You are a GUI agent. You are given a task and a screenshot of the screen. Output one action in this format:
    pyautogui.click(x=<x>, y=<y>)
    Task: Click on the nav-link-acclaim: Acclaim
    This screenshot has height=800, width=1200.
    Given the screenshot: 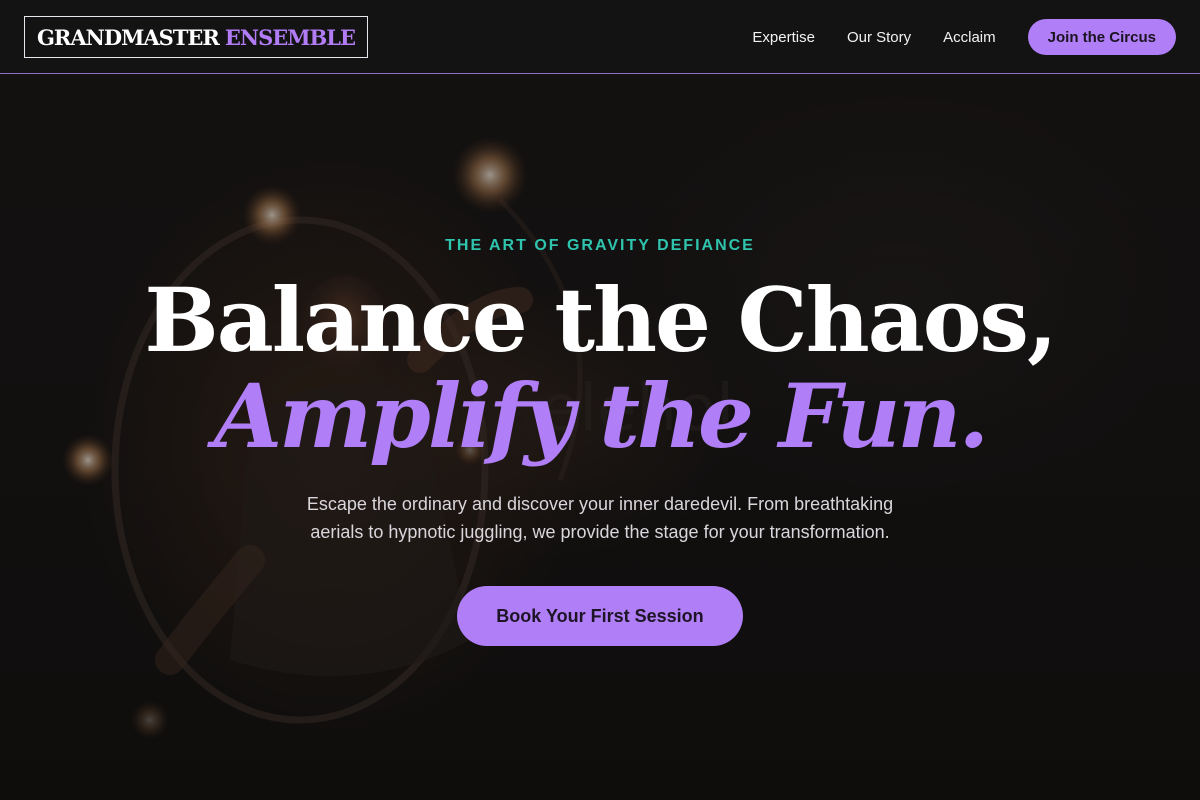 What is the action you would take?
    pyautogui.click(x=969, y=37)
    